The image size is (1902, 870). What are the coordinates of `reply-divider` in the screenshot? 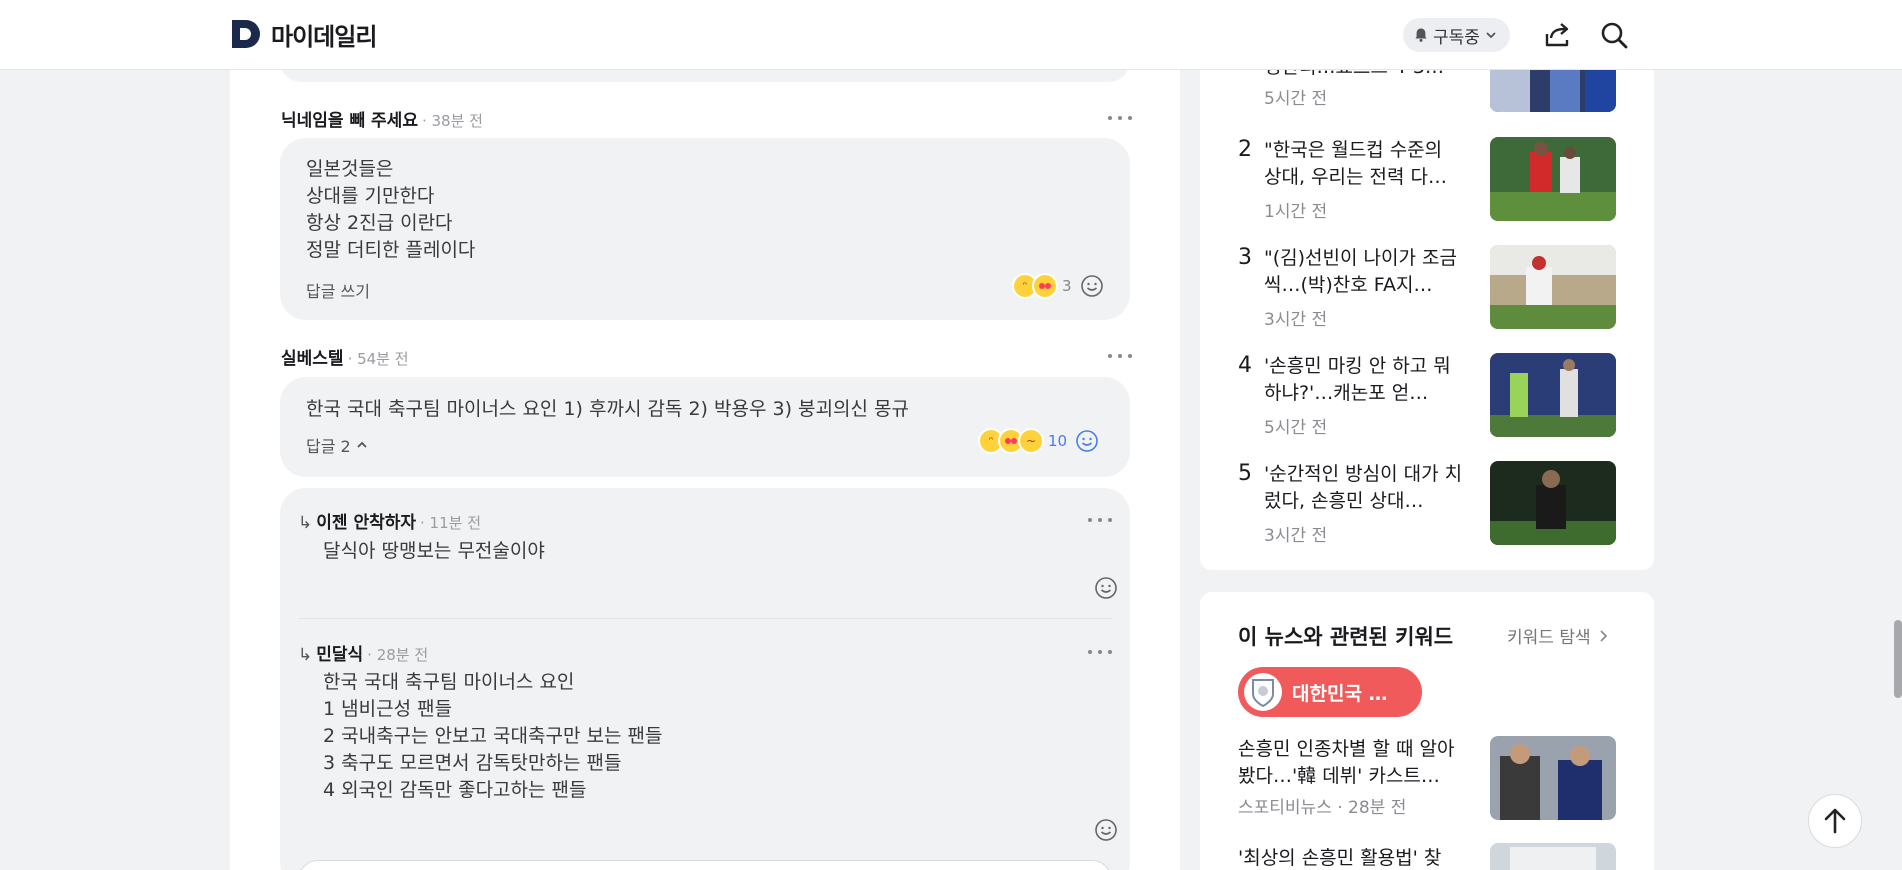 It's located at (705, 618).